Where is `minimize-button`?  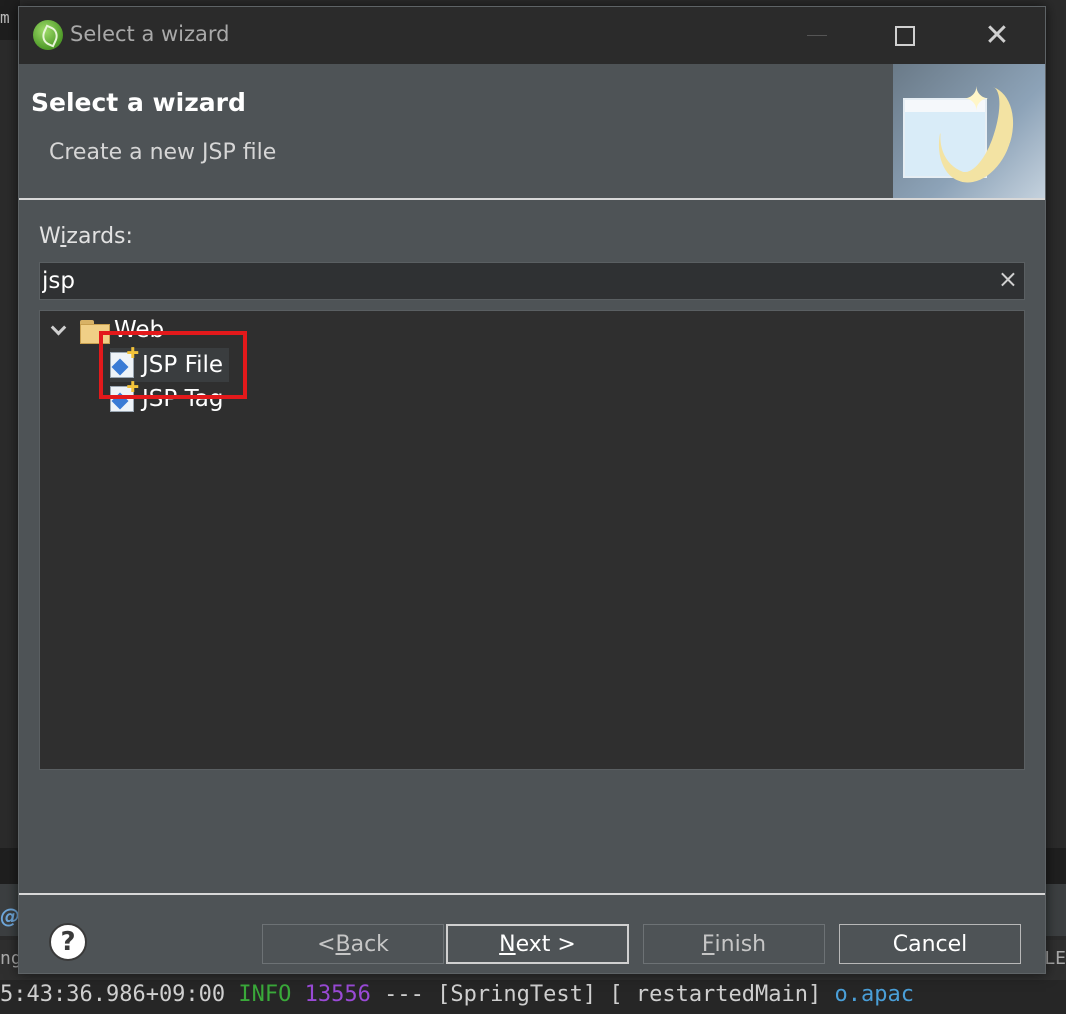 minimize-button is located at coordinates (817, 35).